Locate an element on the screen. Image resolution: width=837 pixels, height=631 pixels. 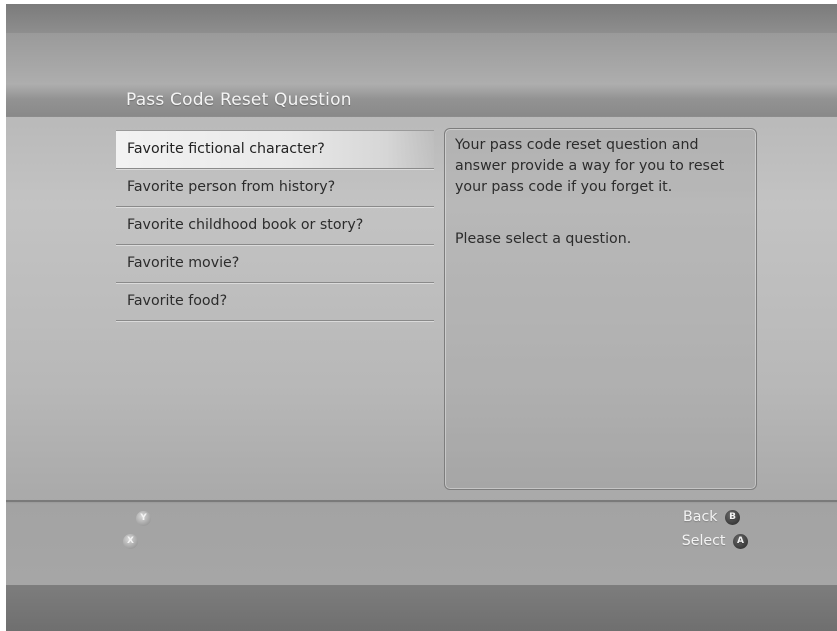
question-item-fictional-character: Favorite fictional character? is located at coordinates (275, 149).